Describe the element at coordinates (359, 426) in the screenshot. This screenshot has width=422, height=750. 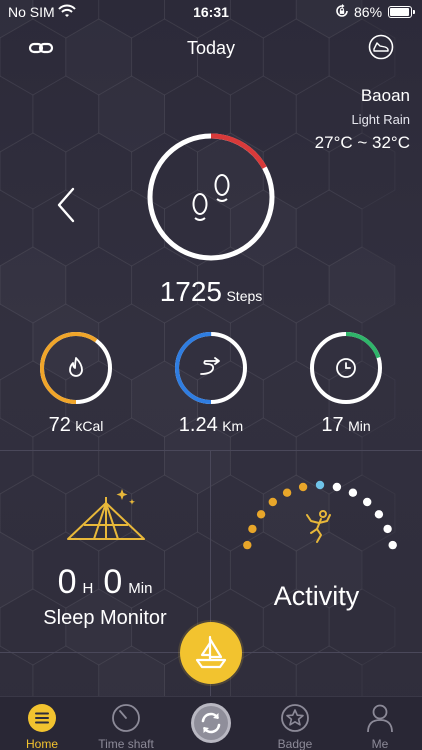
I see `duration-unit: Min` at that location.